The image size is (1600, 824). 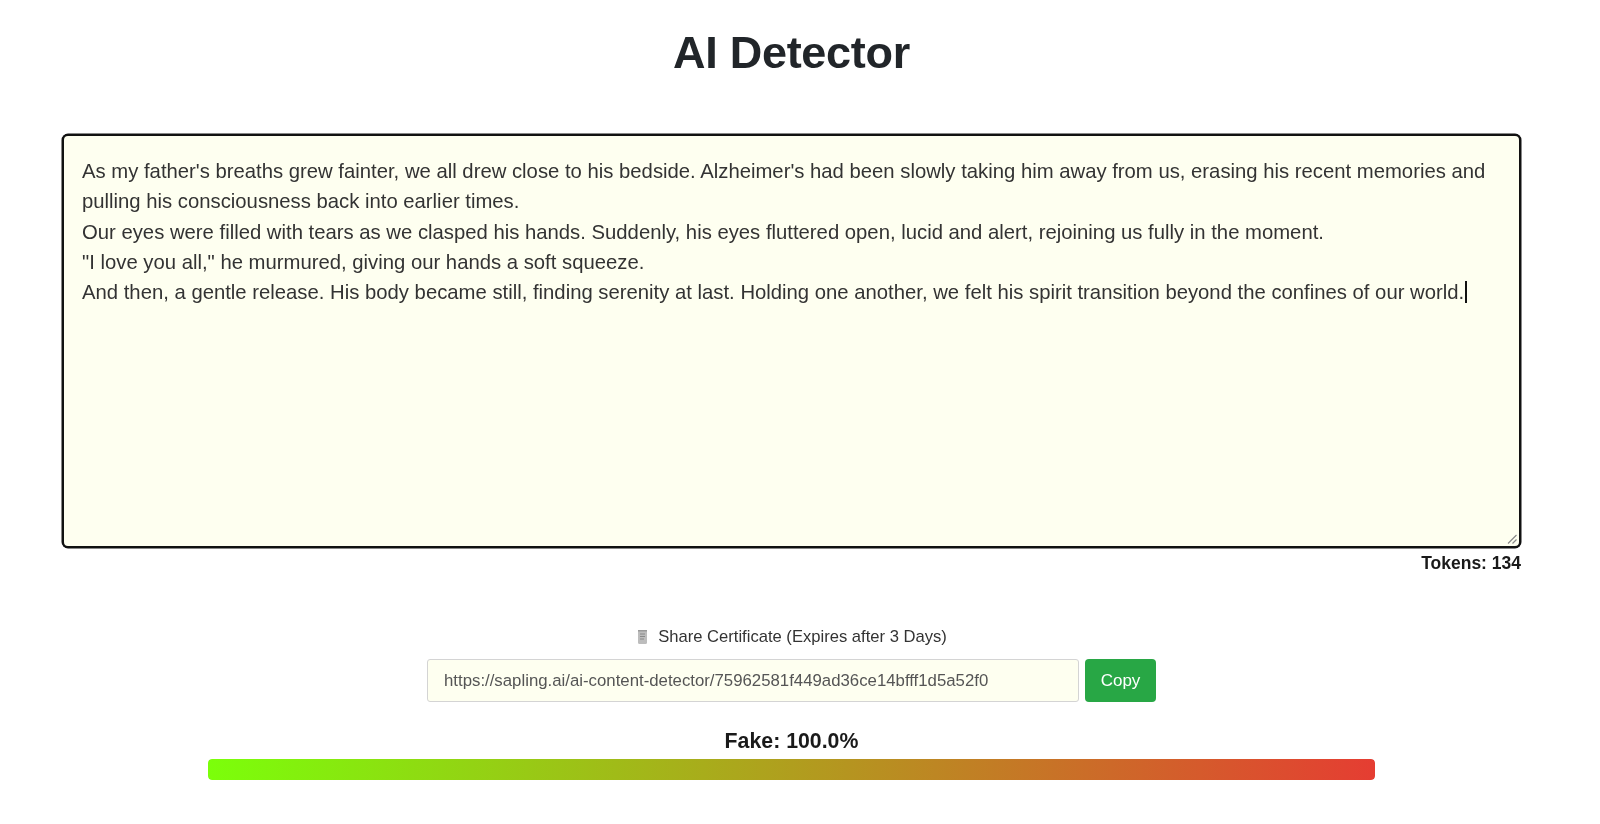 What do you see at coordinates (784, 186) in the screenshot?
I see `entered-text: As my father's breaths grew fainter, we all drew close to his bedside. Alzheimer's had been slowly taking him away from us, erasing his recent memories and pulling his consciousness back into earlier times.` at bounding box center [784, 186].